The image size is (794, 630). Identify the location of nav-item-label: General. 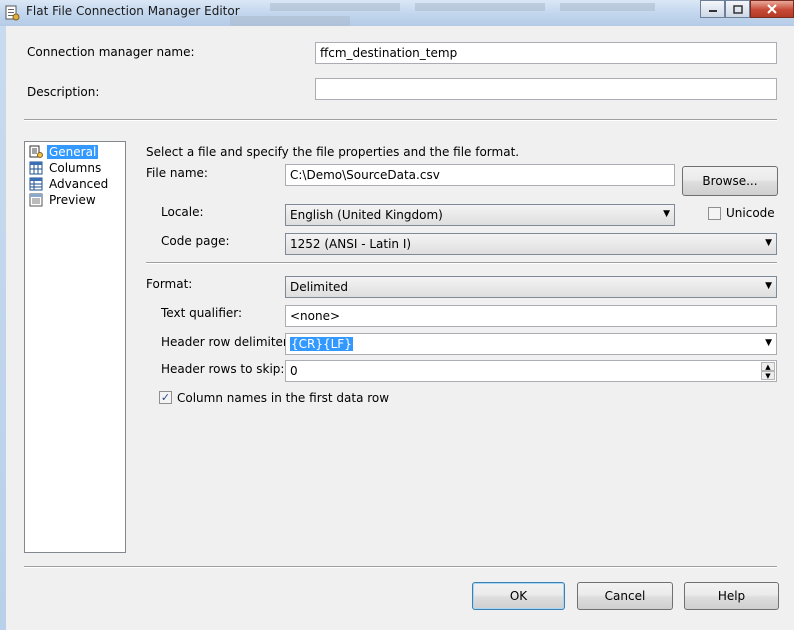
(73, 152).